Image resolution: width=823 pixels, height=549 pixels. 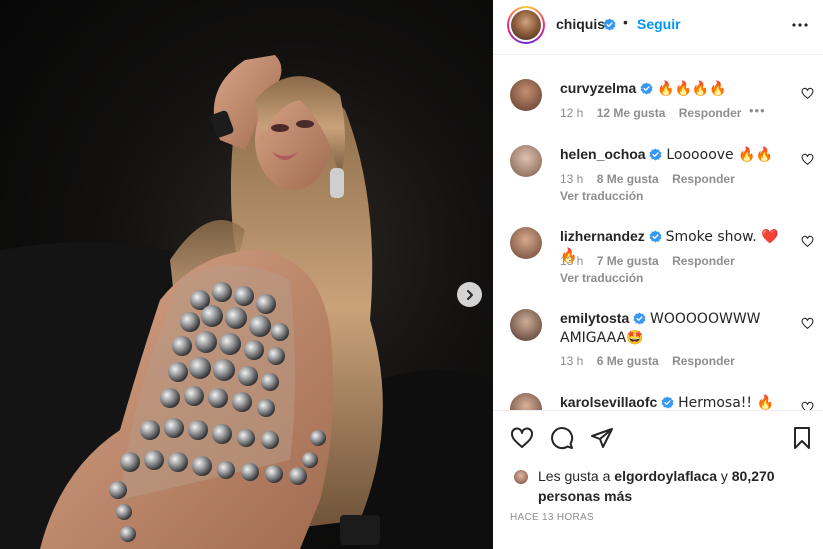 I want to click on more-options-icon, so click(x=800, y=25).